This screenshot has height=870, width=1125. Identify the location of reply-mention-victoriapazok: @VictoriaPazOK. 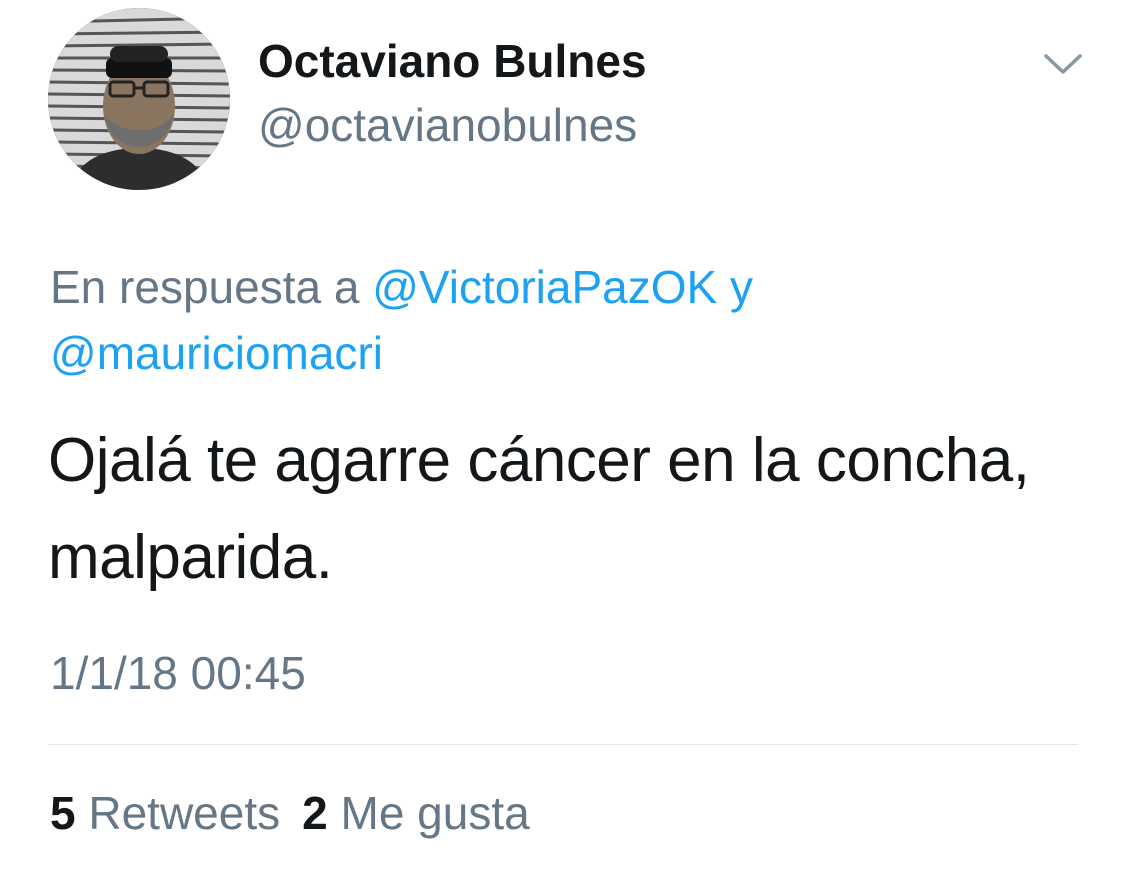
(544, 287).